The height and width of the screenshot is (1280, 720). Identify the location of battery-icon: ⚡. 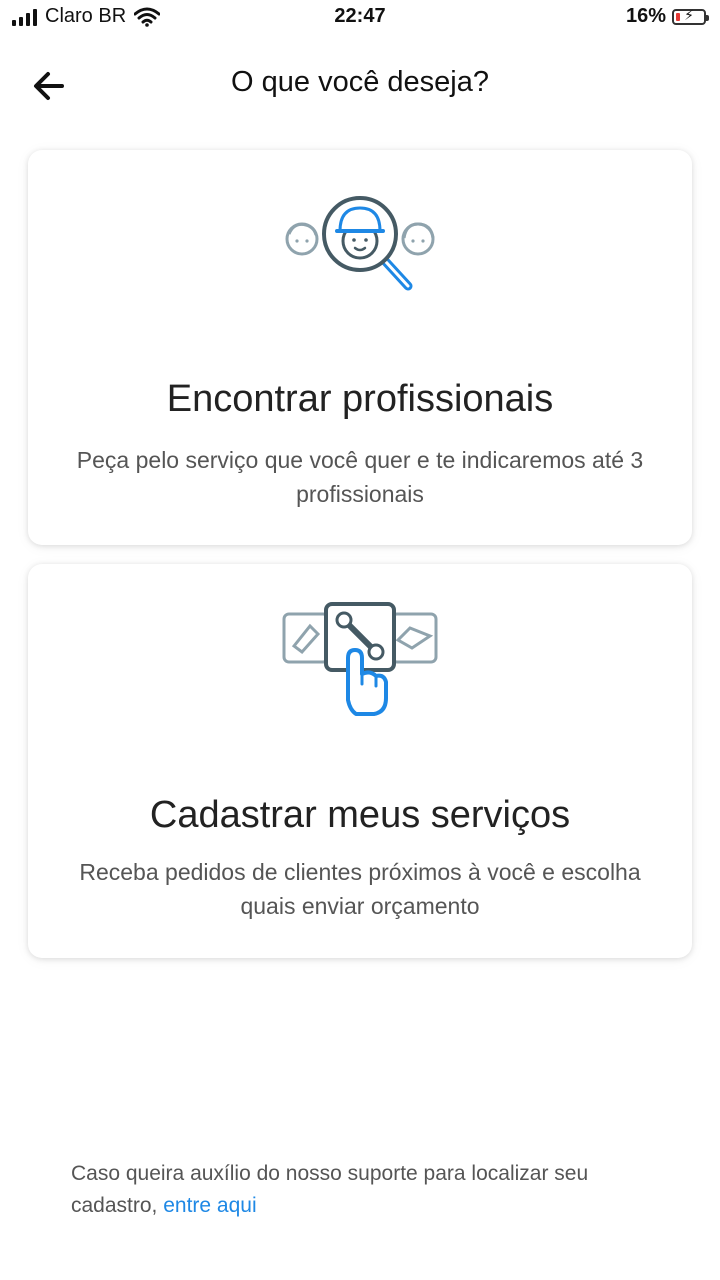
(690, 15).